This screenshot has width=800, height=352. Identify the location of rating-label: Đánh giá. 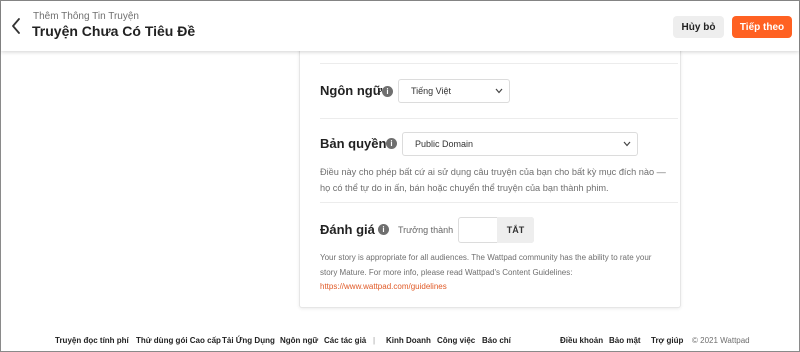
(347, 229).